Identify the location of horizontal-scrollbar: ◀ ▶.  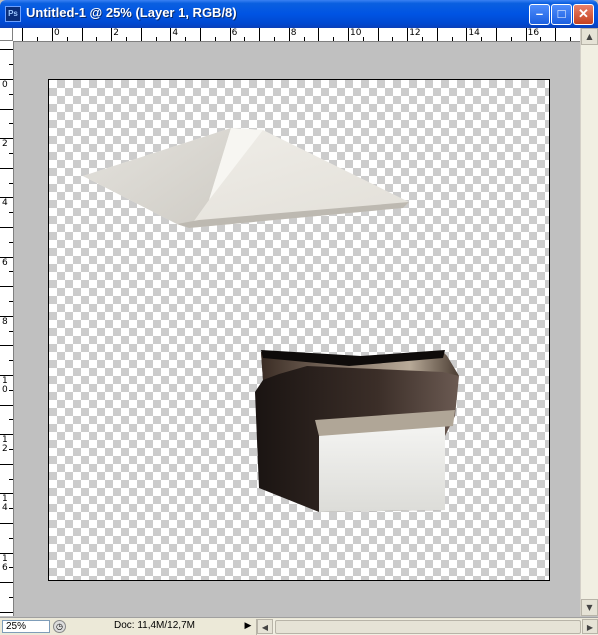
(427, 627).